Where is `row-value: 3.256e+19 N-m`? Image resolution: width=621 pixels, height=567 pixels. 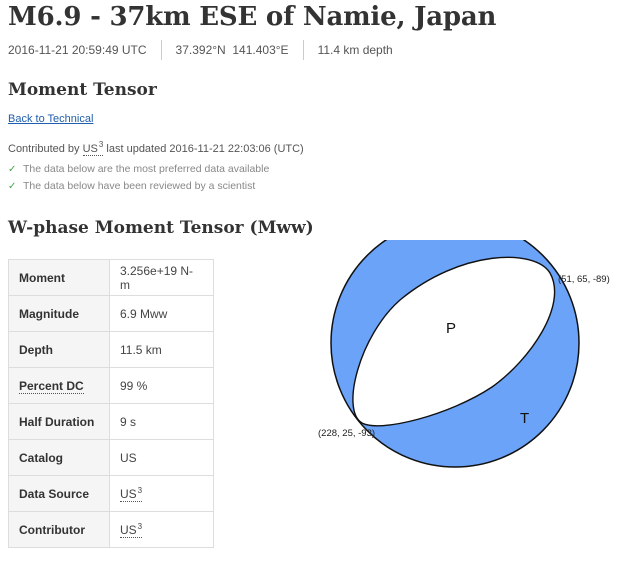 row-value: 3.256e+19 N-m is located at coordinates (161, 277).